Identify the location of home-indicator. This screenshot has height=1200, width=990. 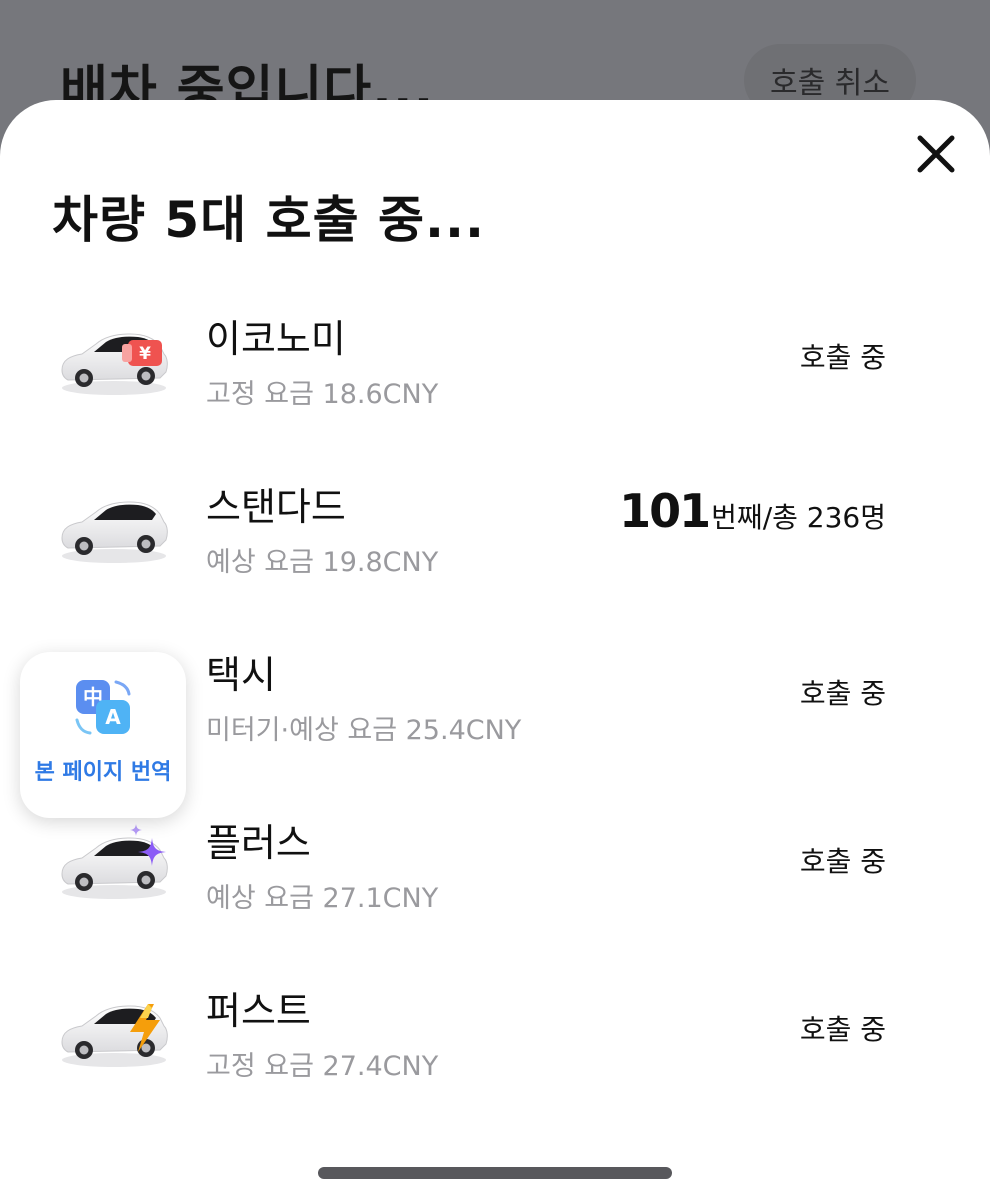
(495, 1173).